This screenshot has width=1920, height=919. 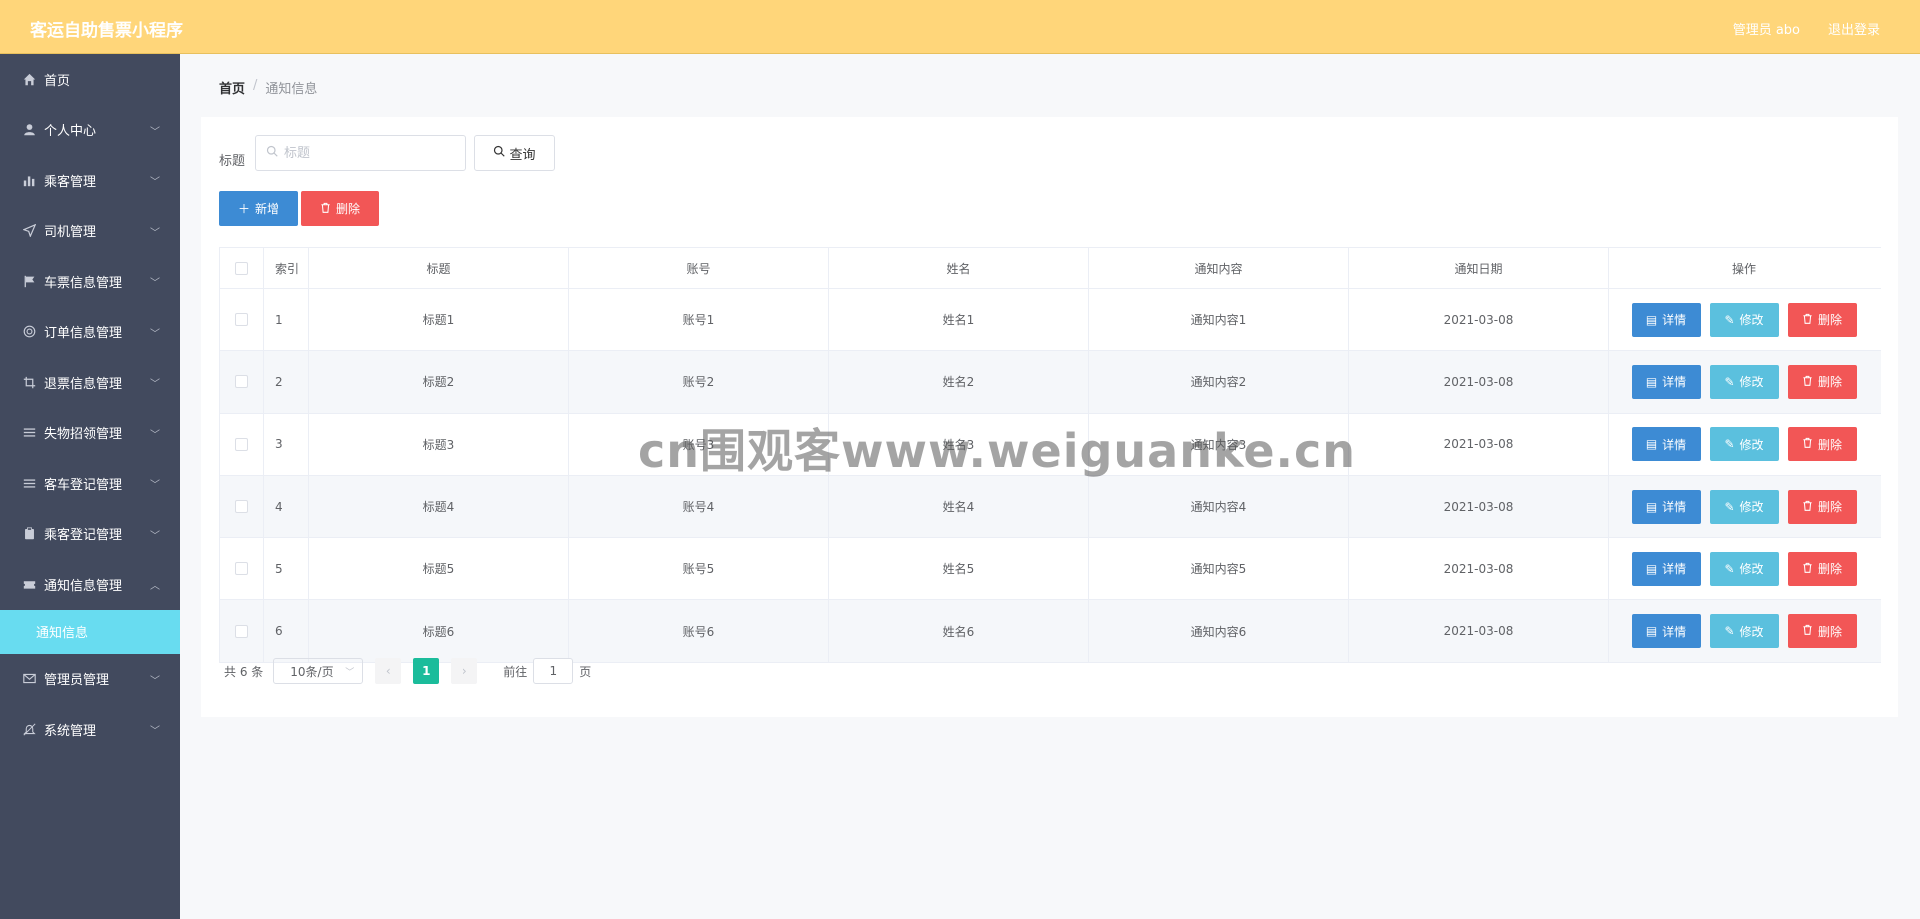 What do you see at coordinates (286, 569) in the screenshot?
I see `cell-index: 5` at bounding box center [286, 569].